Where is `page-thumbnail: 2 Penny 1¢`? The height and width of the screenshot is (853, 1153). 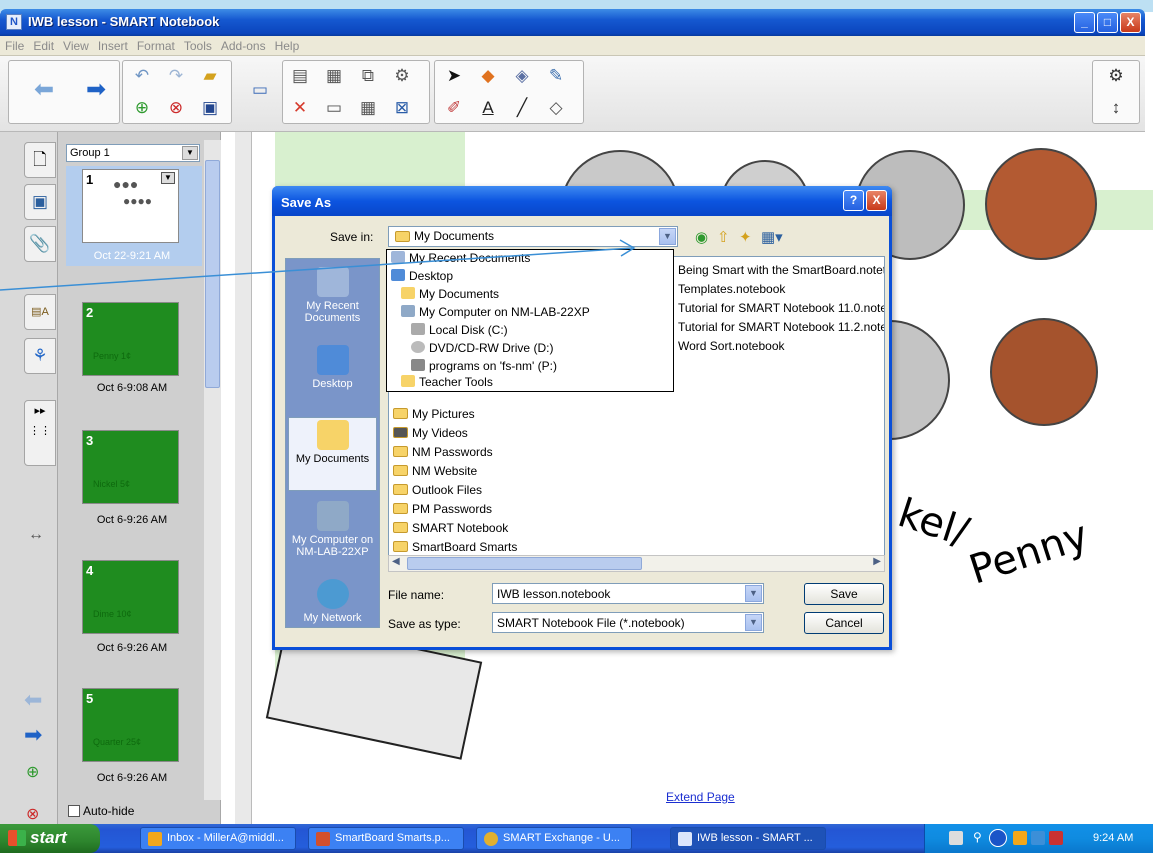 page-thumbnail: 2 Penny 1¢ is located at coordinates (130, 339).